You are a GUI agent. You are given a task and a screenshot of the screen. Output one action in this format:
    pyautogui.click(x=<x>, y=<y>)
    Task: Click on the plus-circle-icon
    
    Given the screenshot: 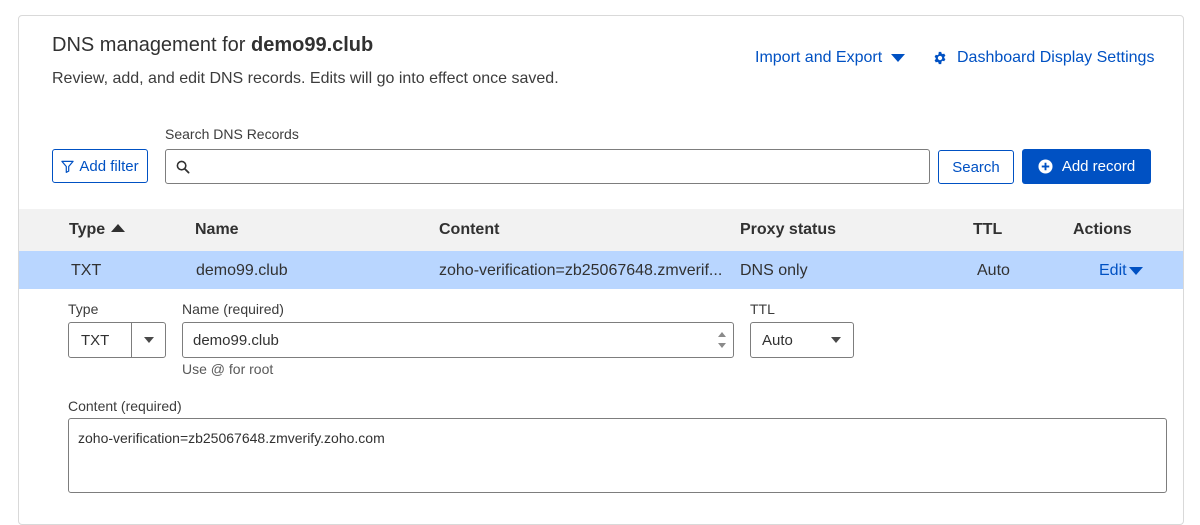 What is the action you would take?
    pyautogui.click(x=1045, y=166)
    